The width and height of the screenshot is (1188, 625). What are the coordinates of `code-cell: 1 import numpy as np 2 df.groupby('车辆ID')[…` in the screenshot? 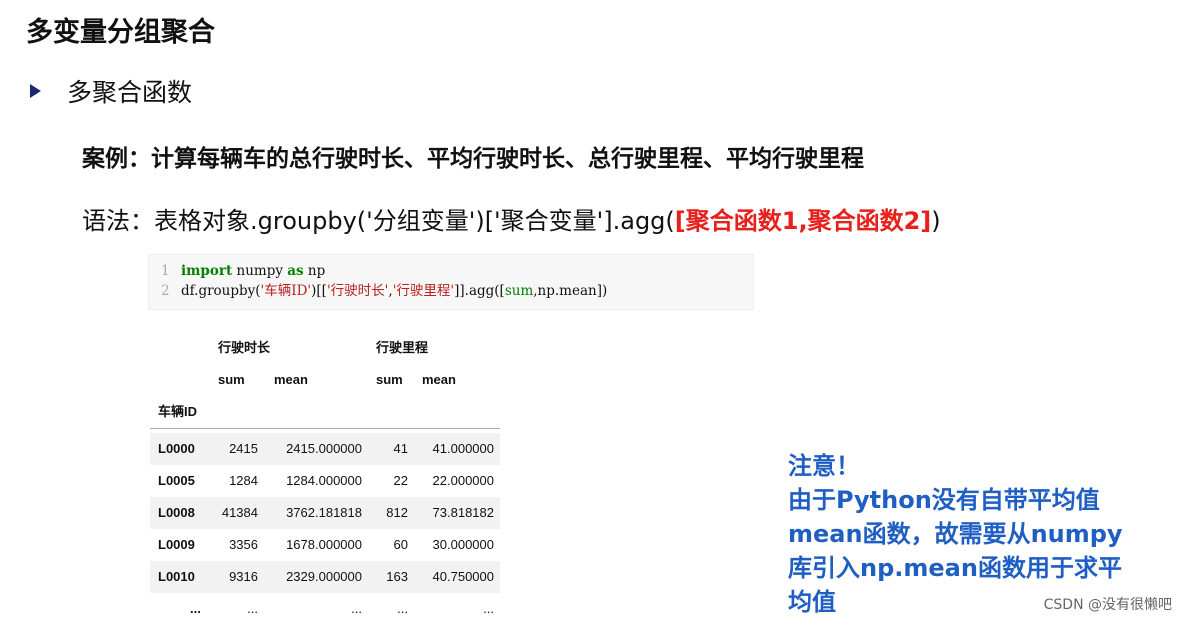 It's located at (451, 282).